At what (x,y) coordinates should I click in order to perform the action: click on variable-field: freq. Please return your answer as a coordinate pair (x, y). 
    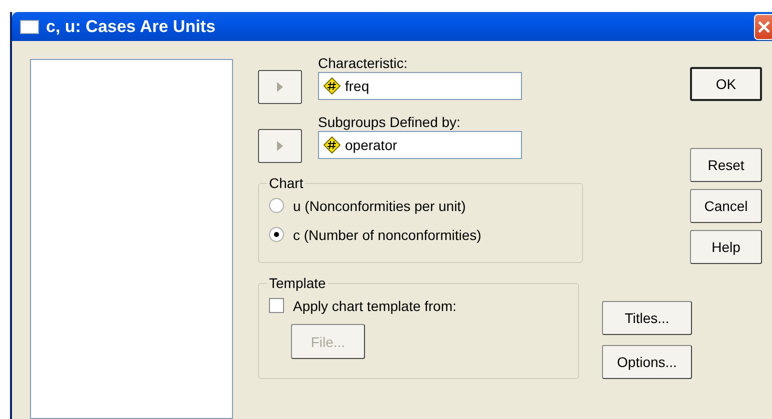
    Looking at the image, I should click on (420, 86).